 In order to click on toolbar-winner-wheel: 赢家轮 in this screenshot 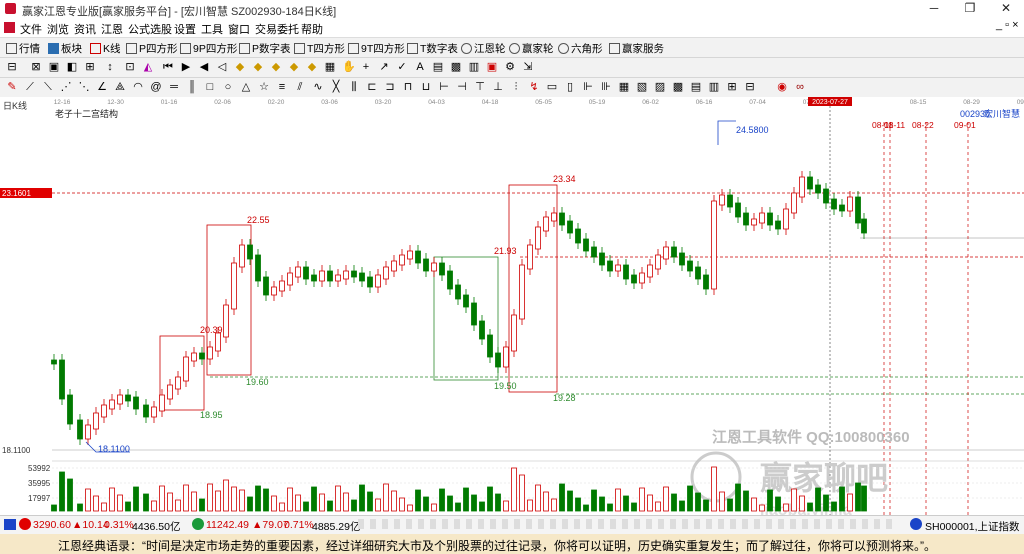, I will do `click(531, 48)`.